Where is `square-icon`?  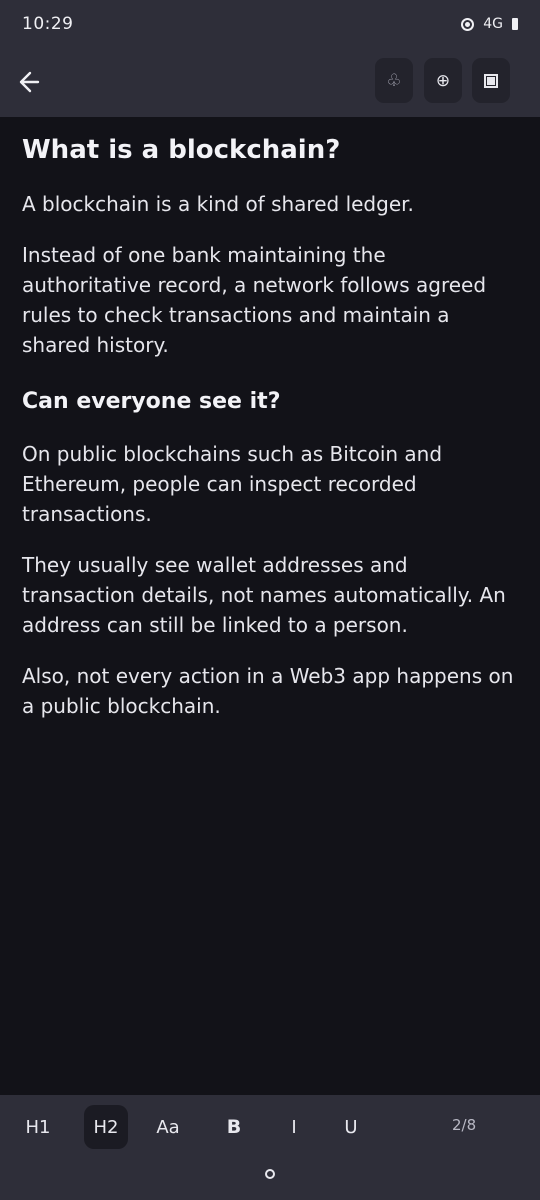
square-icon is located at coordinates (491, 80).